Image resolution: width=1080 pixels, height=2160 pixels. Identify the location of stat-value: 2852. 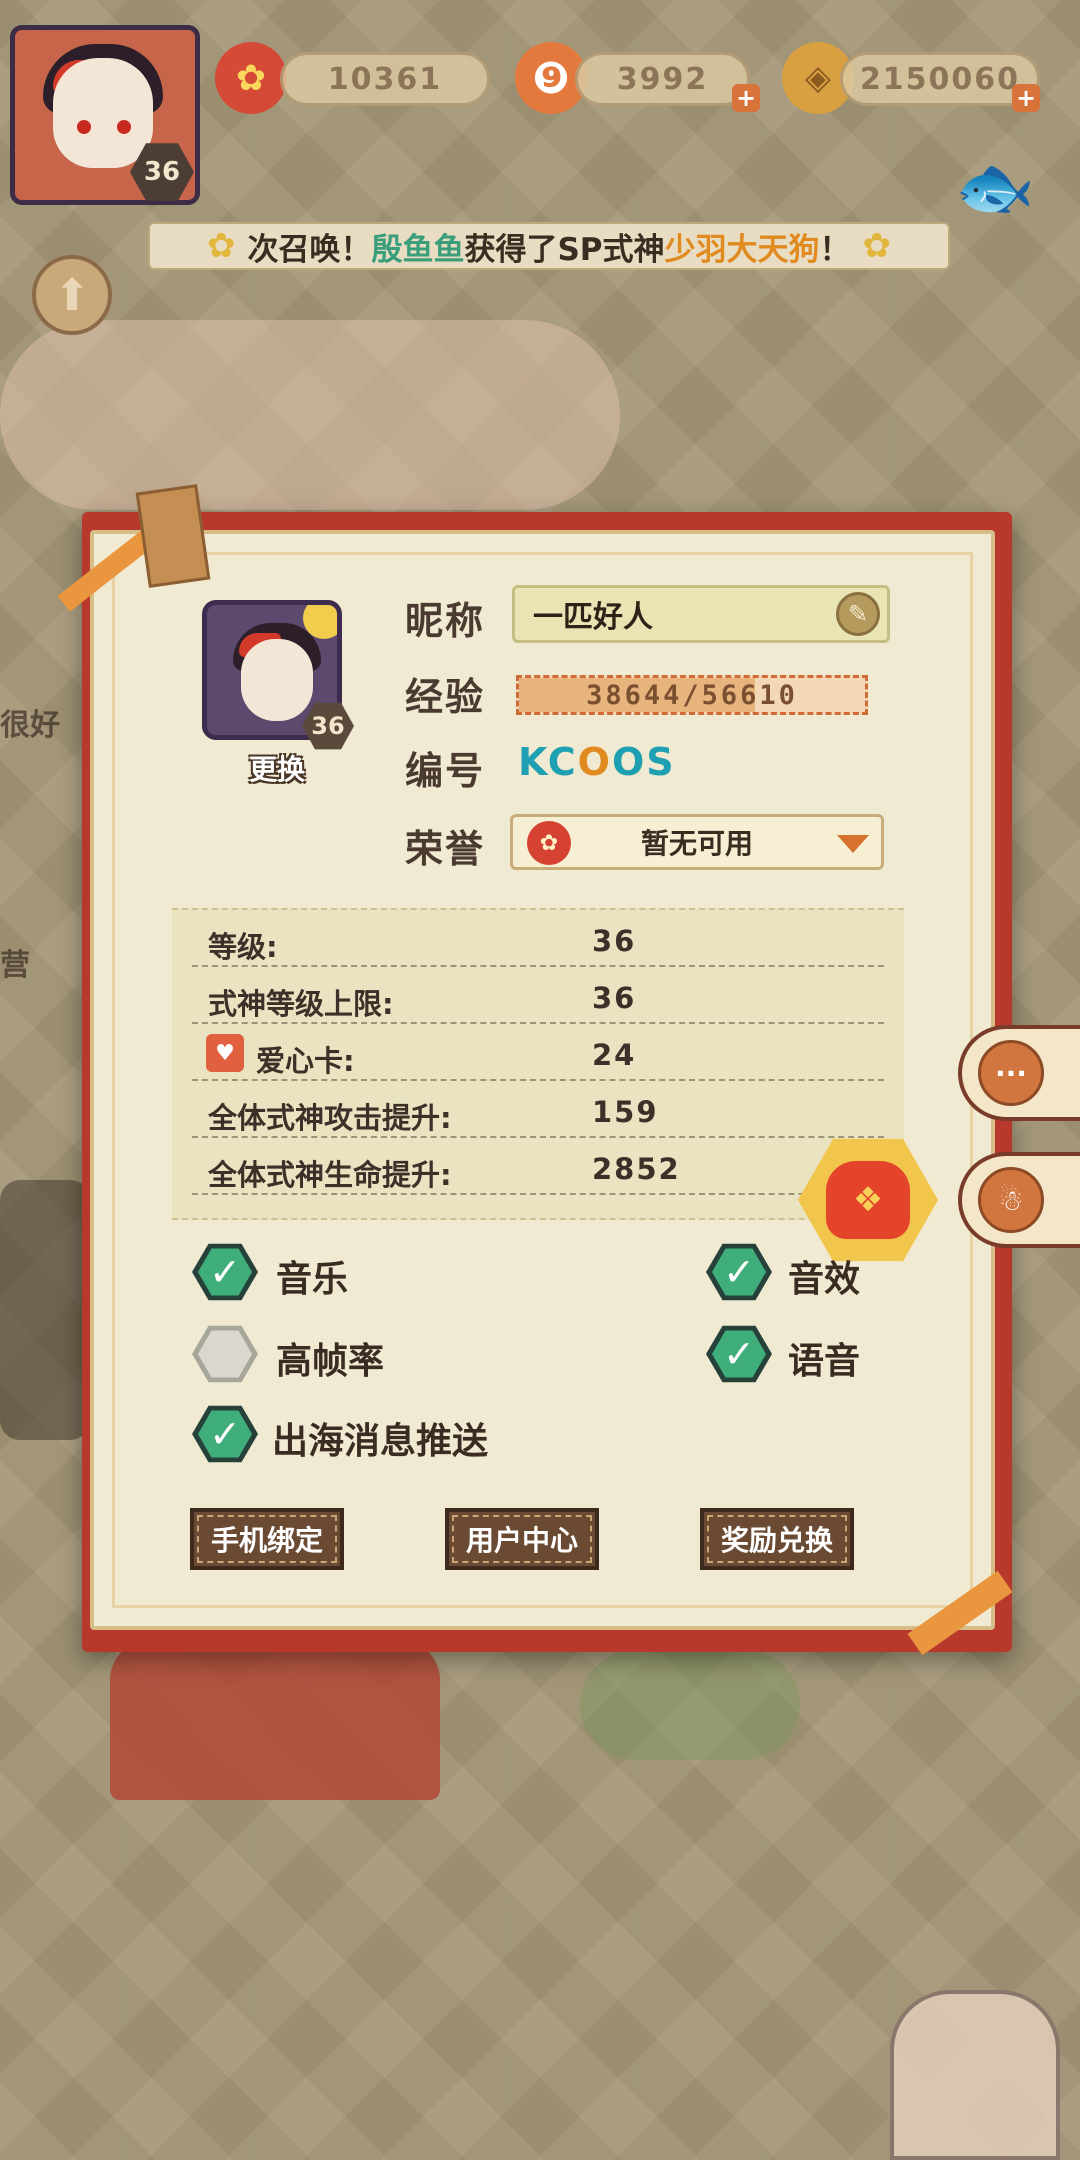
(636, 1169).